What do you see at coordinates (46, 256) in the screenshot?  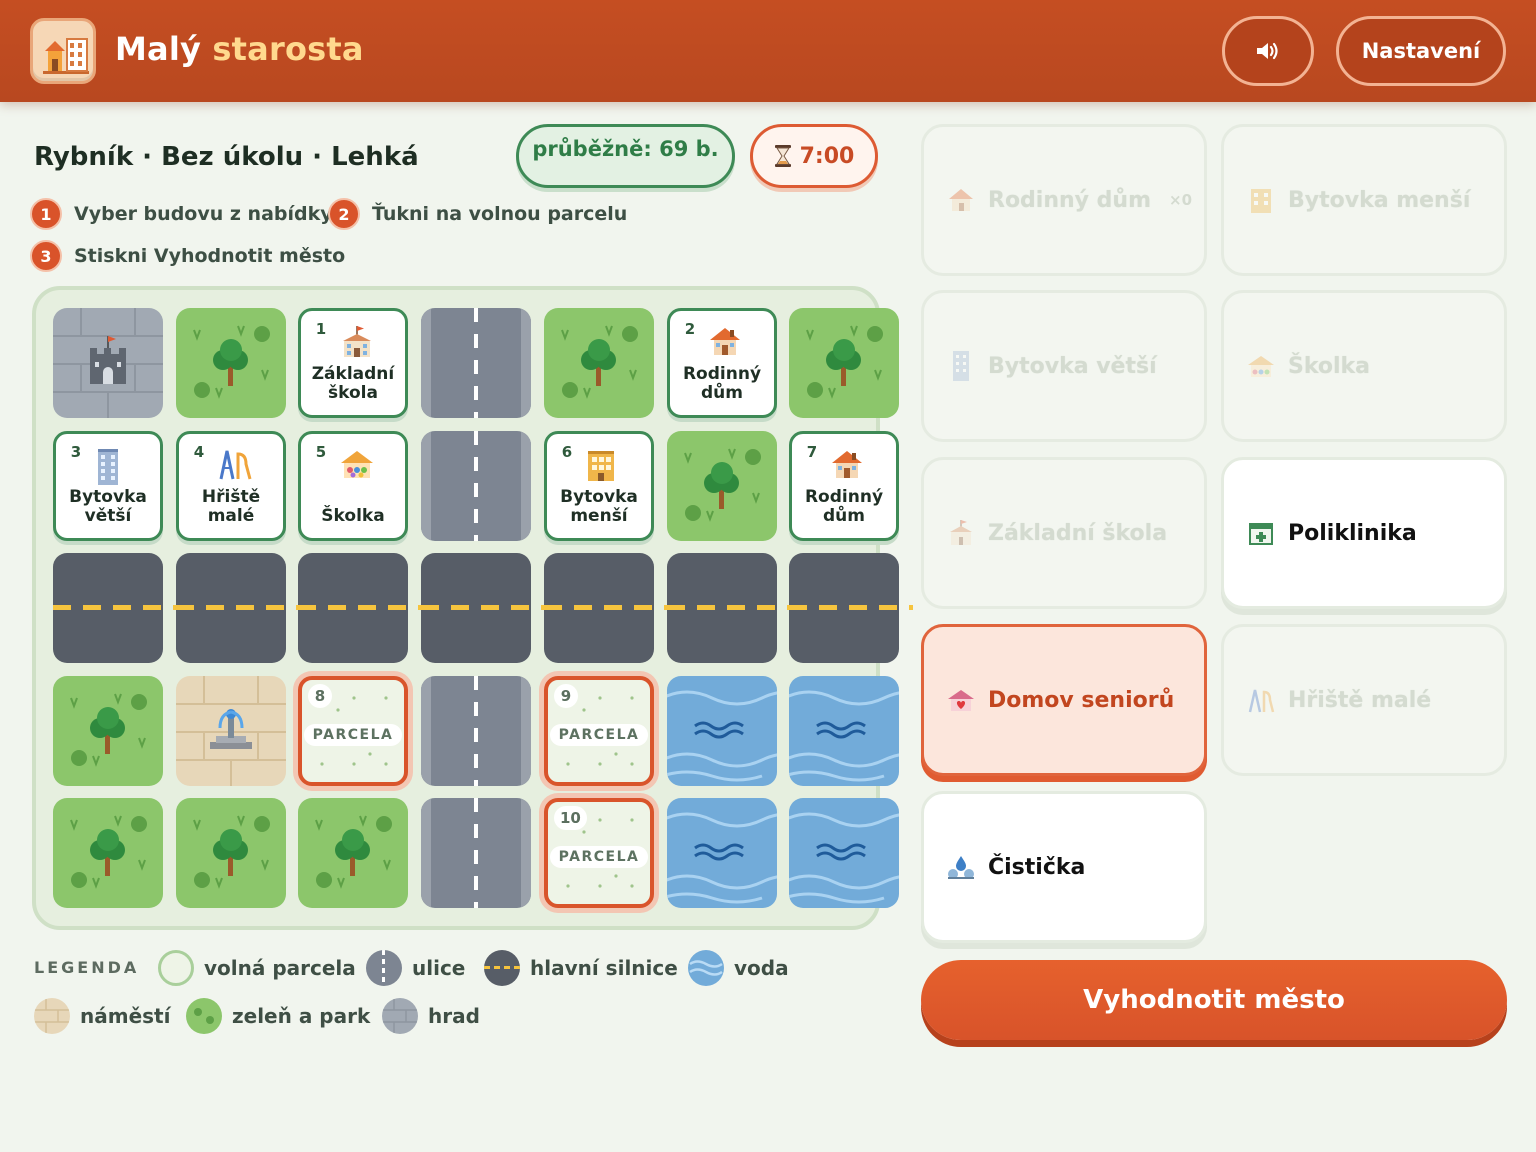 I see `step-number: 3` at bounding box center [46, 256].